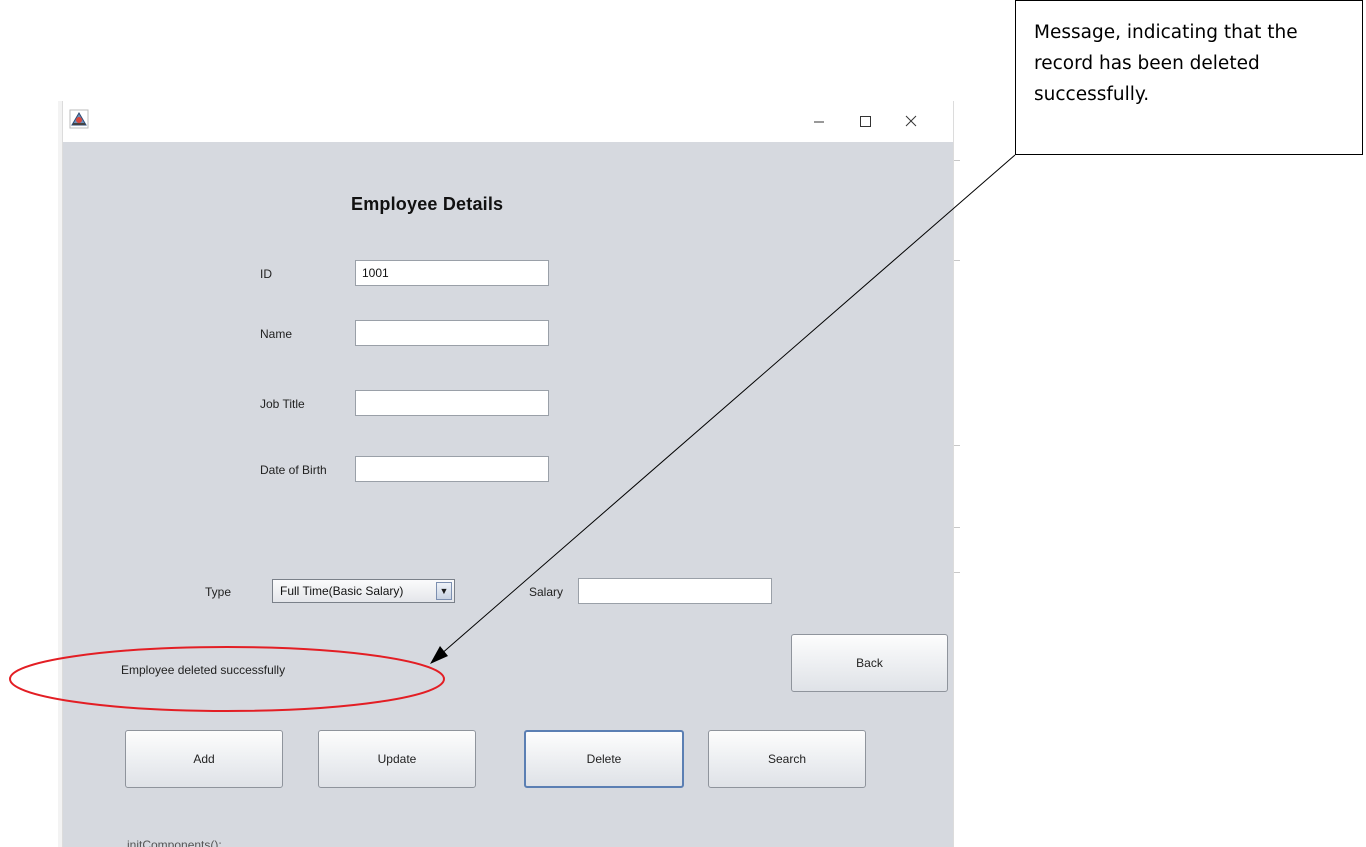  I want to click on background-code-fragment: initComponents();, so click(174, 843).